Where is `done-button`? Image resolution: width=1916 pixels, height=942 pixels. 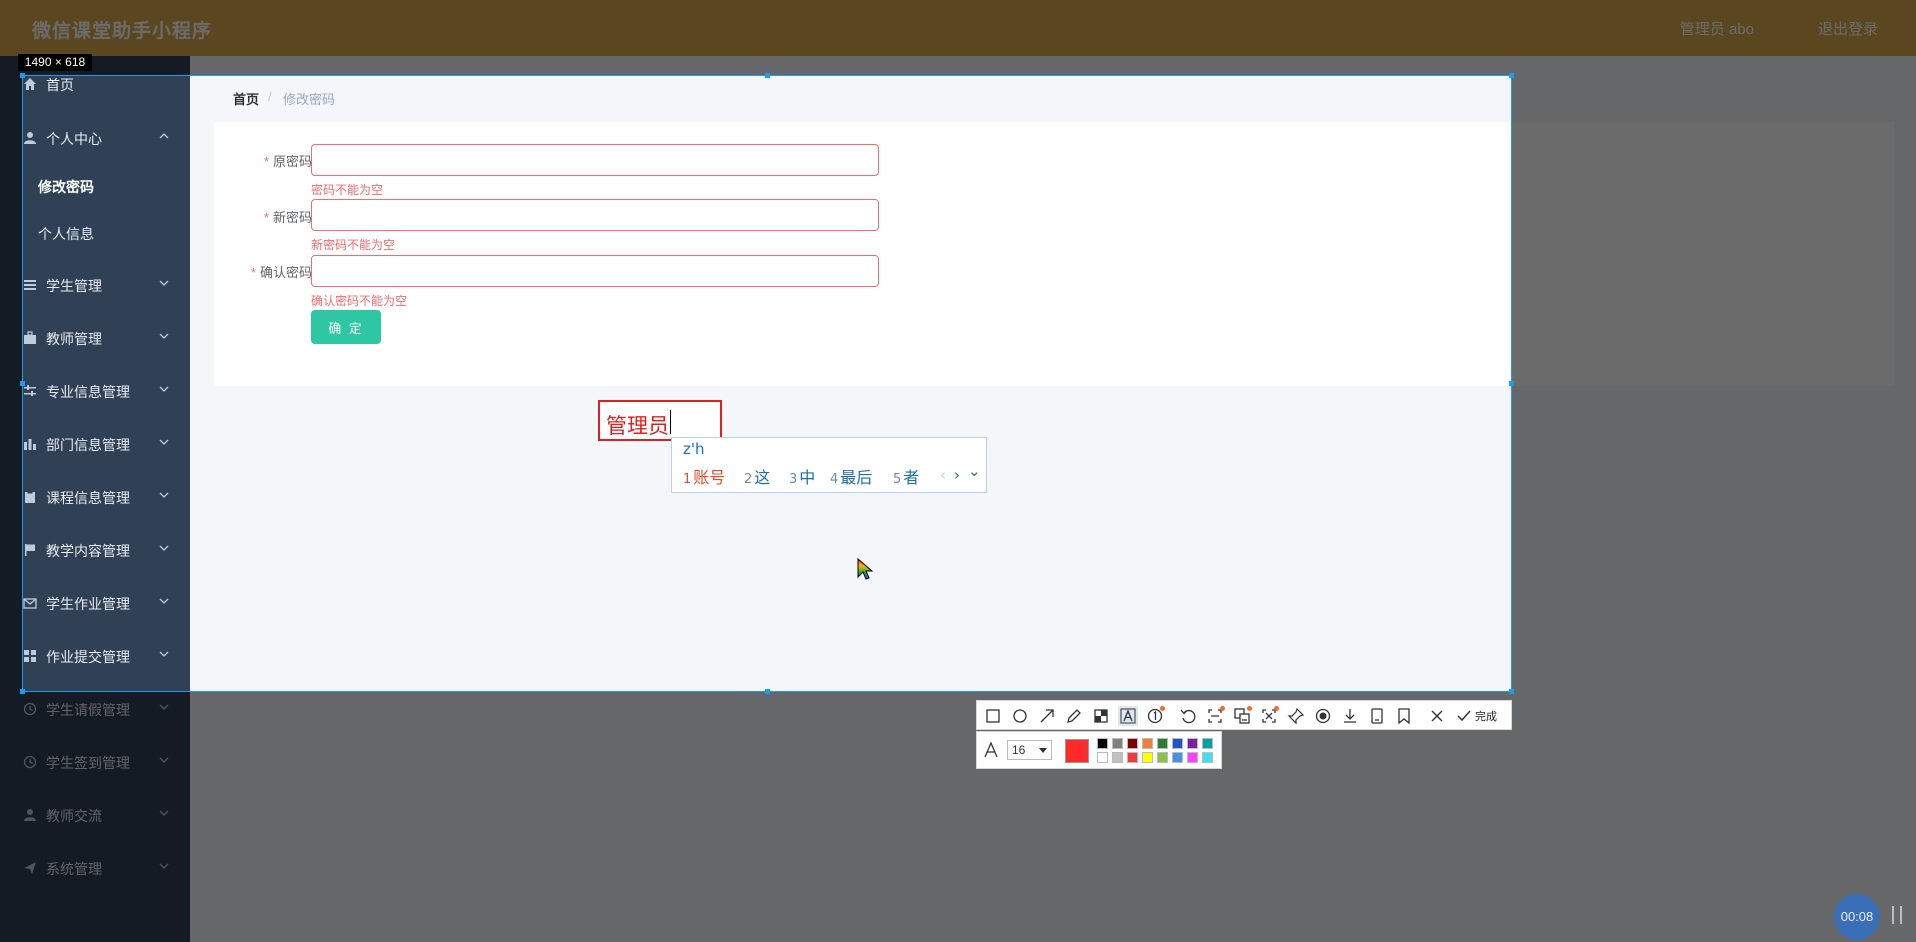
done-button is located at coordinates (1464, 716).